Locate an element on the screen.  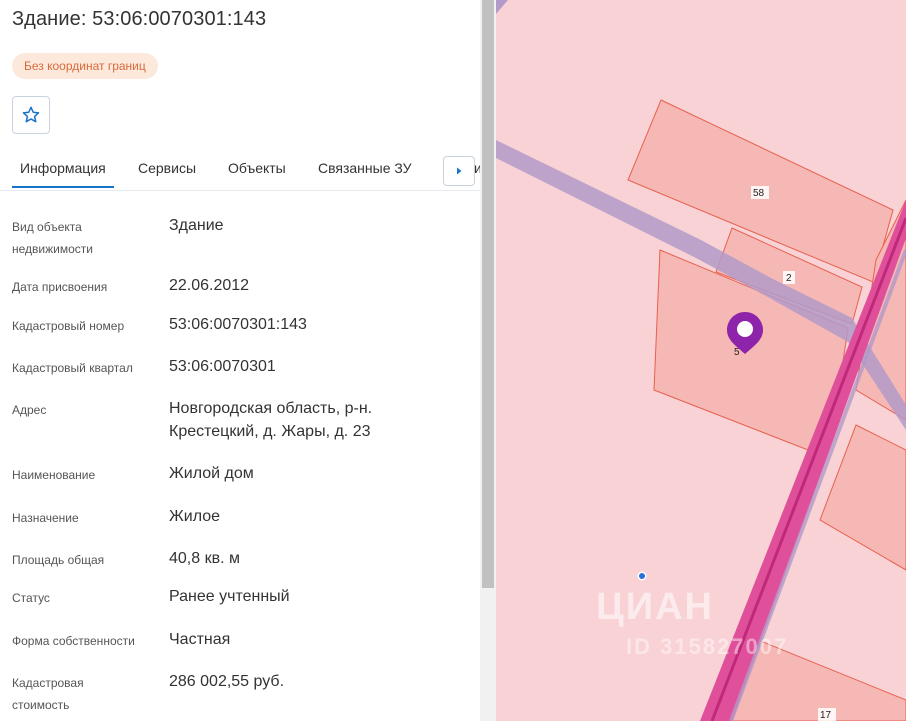
info-label: Вид объекта недвижимости is located at coordinates (52, 238).